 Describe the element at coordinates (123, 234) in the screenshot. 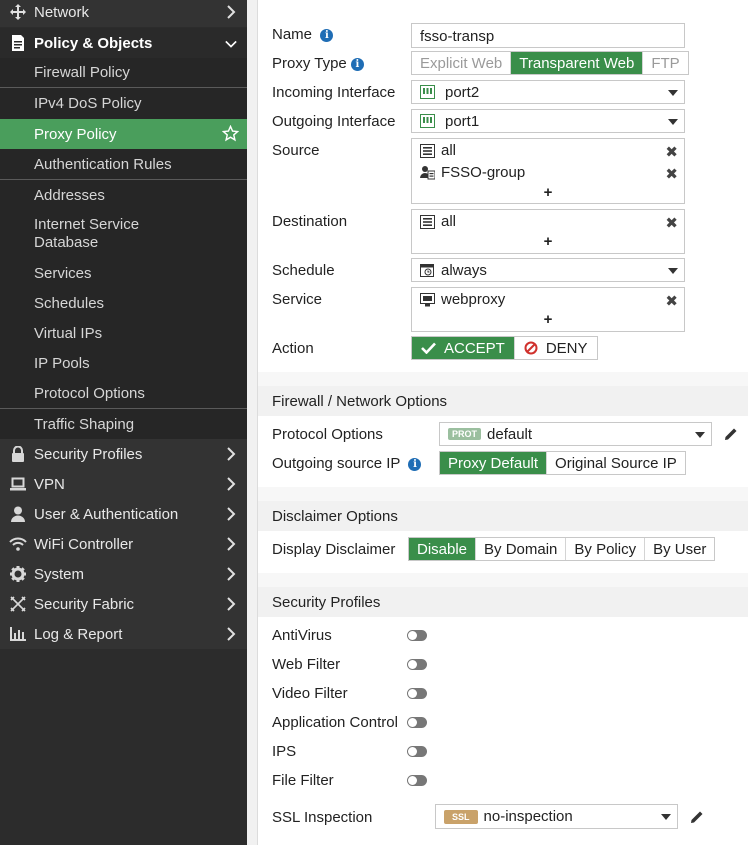

I see `sidebar-item-internet-service-database: Internet Service Database` at that location.